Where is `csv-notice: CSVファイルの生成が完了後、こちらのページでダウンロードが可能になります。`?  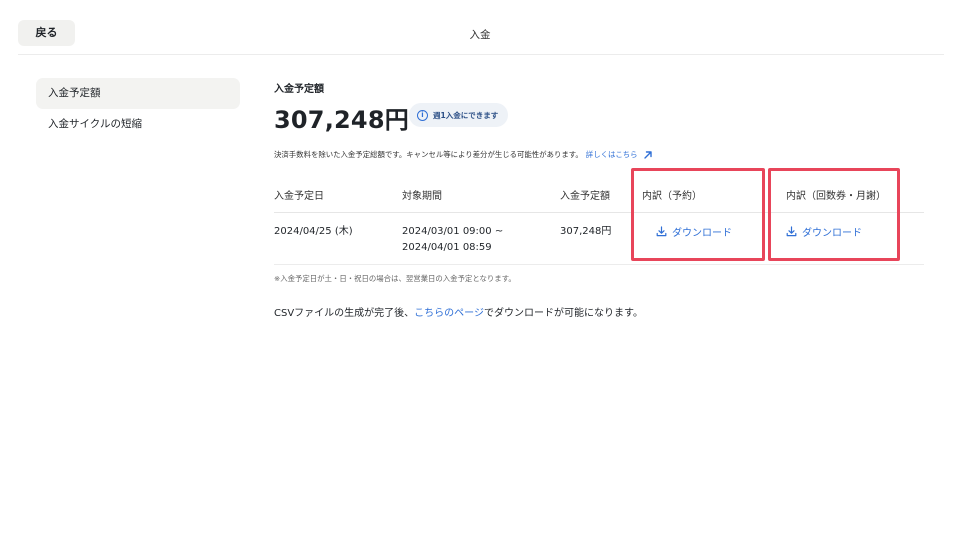 csv-notice: CSVファイルの生成が完了後、こちらのページでダウンロードが可能になります。 is located at coordinates (458, 311).